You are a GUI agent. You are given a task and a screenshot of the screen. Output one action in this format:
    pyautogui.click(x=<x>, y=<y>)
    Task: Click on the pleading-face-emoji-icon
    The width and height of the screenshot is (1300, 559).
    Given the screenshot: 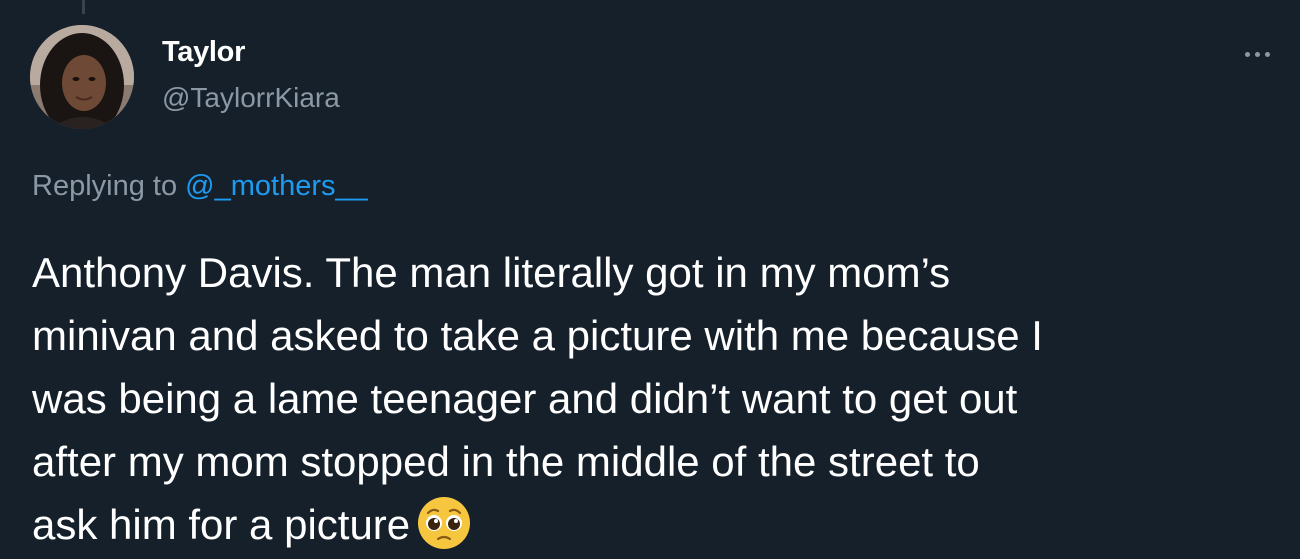 What is the action you would take?
    pyautogui.click(x=444, y=523)
    